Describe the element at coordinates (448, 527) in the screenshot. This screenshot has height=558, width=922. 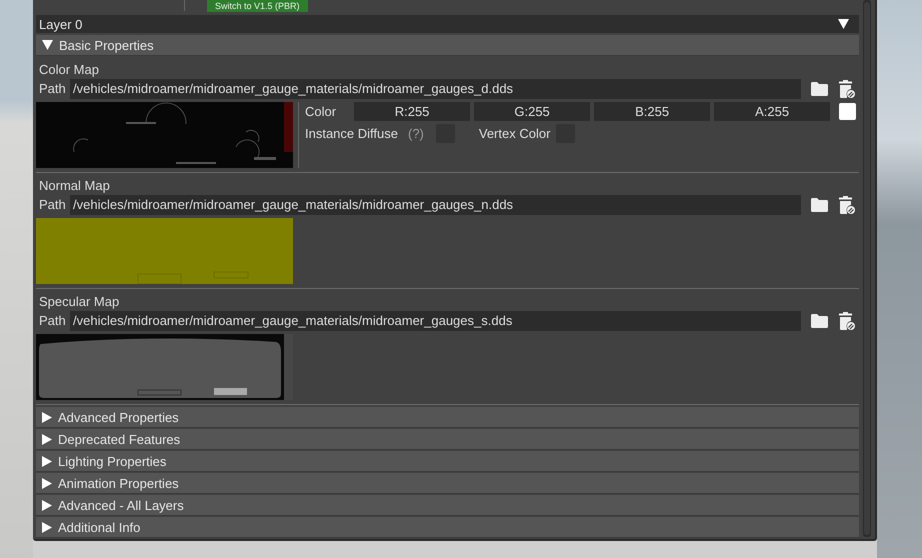
I see `section-header: Additional Info` at that location.